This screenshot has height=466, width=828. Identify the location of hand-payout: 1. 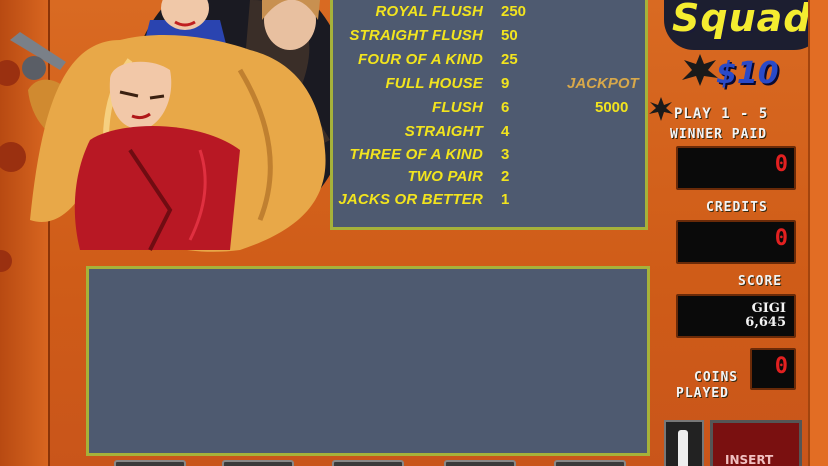
(505, 199).